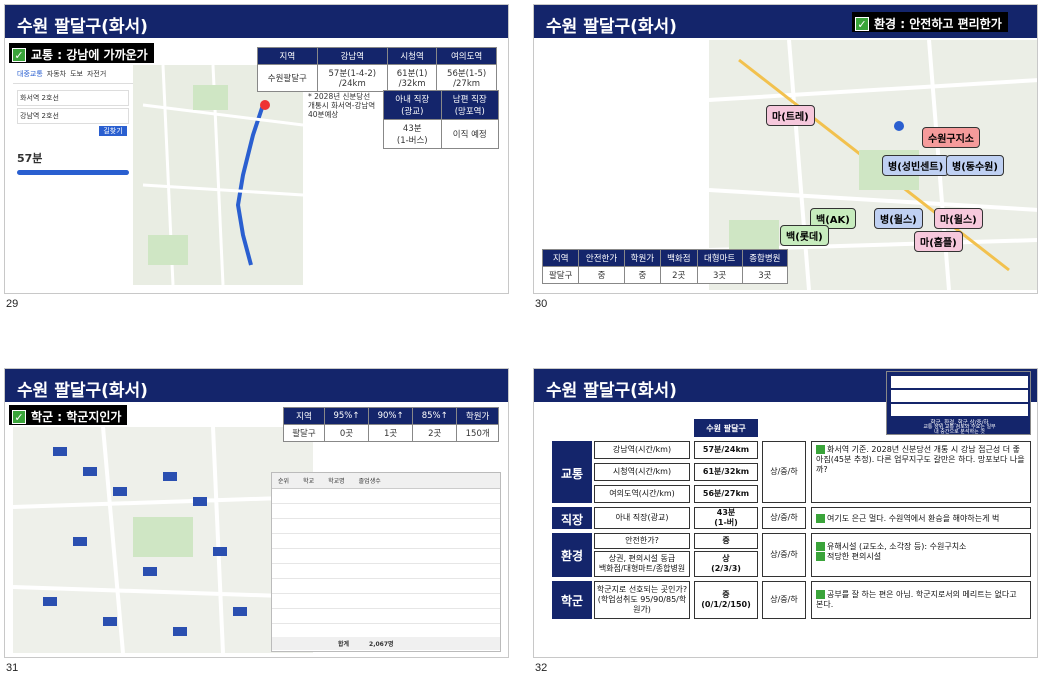 The width and height of the screenshot is (1043, 687). I want to click on label-dept-lotte: 백(롯데), so click(804, 235).